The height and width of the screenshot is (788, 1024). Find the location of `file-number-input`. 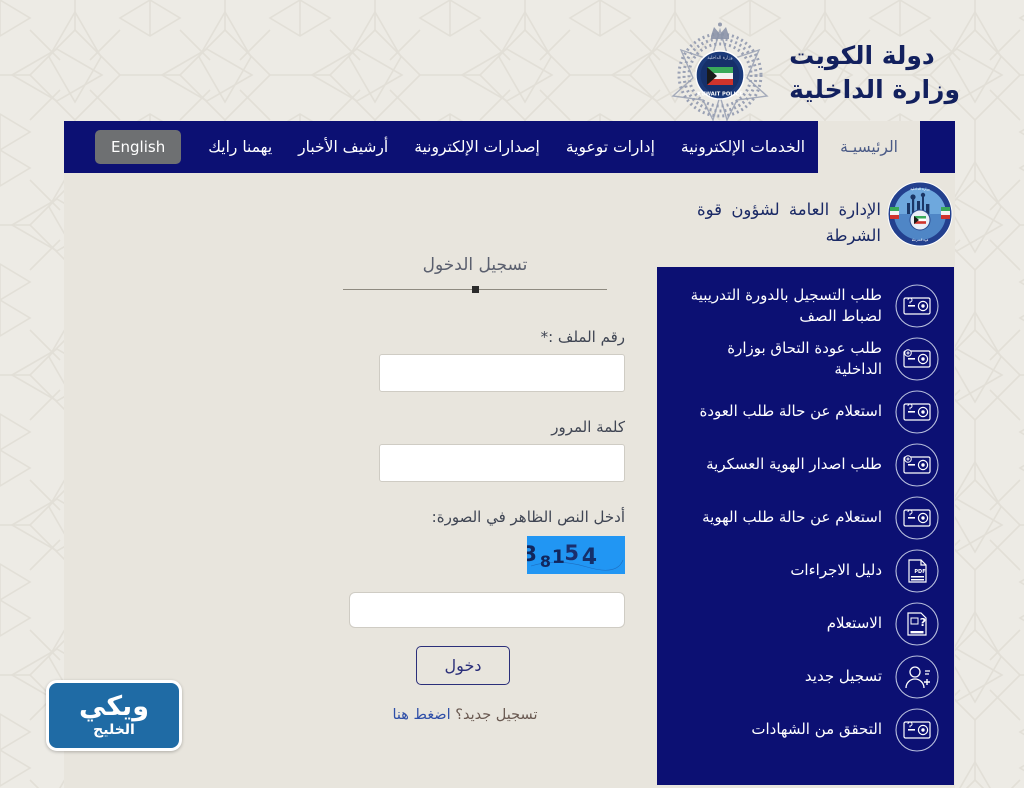

file-number-input is located at coordinates (502, 373).